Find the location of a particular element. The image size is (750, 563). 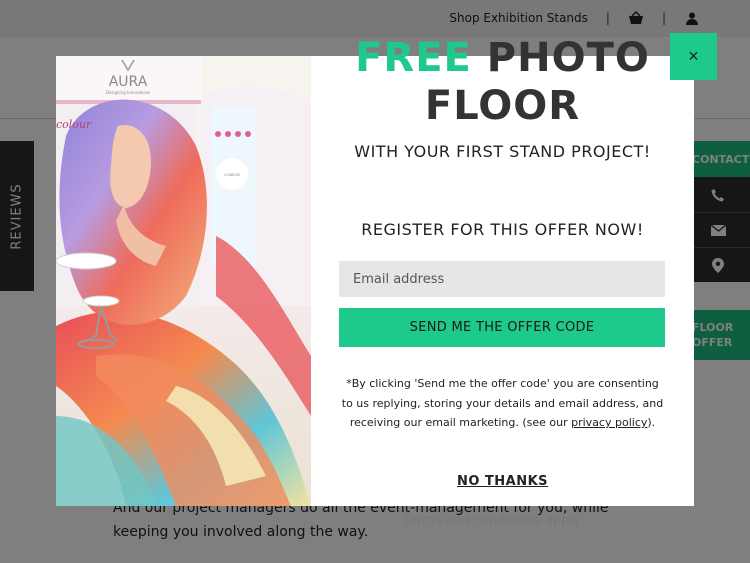

popup-subheadline: WITH YOUR FIRST STAND PROJECT! is located at coordinates (502, 151).